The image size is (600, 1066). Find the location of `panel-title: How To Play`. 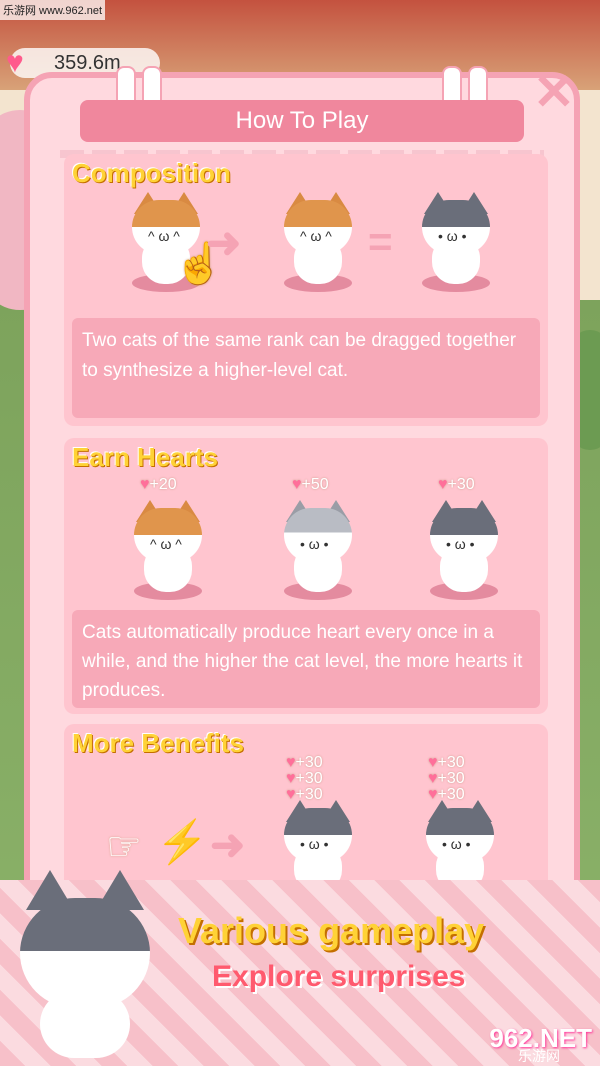

panel-title: How To Play is located at coordinates (302, 121).